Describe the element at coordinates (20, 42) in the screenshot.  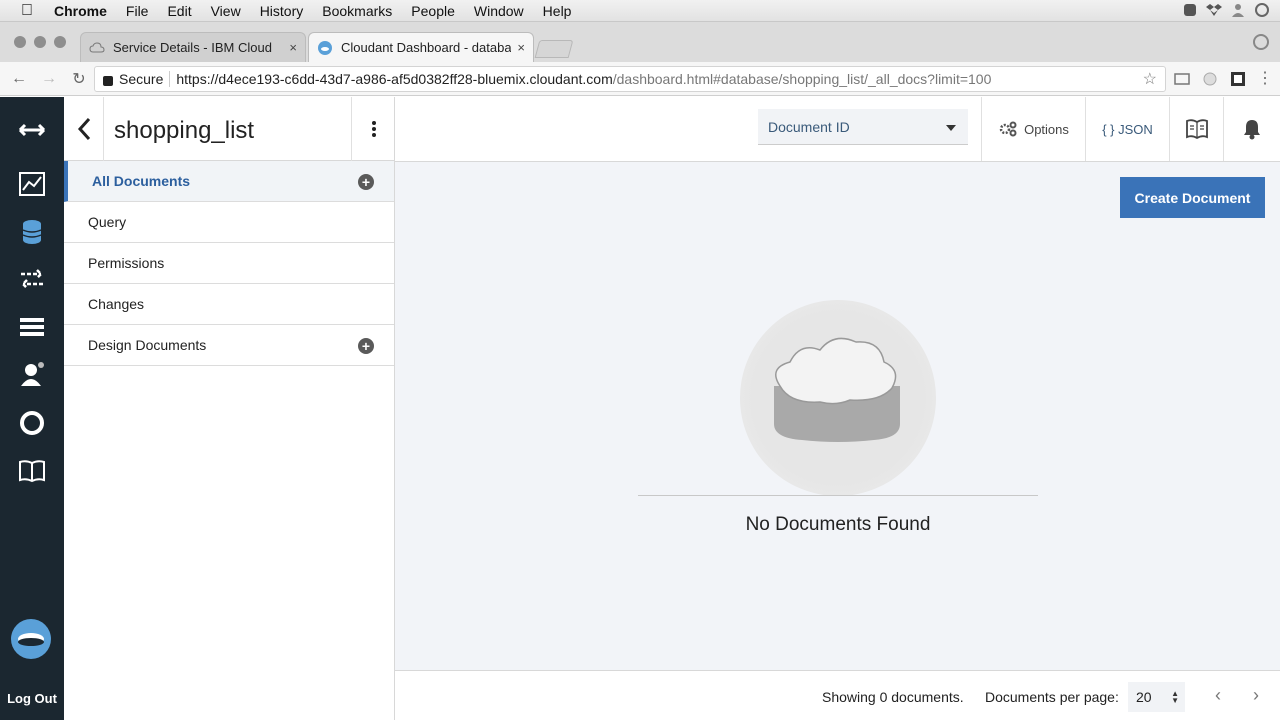
I see `close-window-button` at that location.